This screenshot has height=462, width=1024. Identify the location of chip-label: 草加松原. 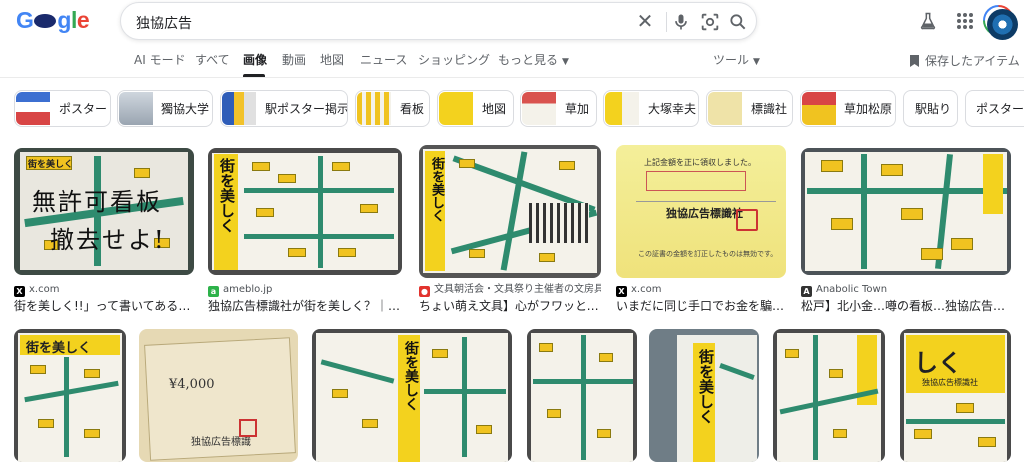
(868, 109).